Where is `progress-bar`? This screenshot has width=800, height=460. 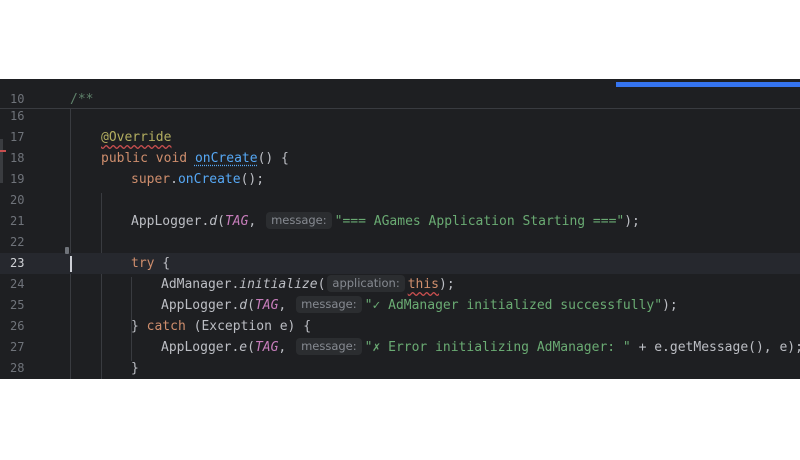
progress-bar is located at coordinates (708, 84).